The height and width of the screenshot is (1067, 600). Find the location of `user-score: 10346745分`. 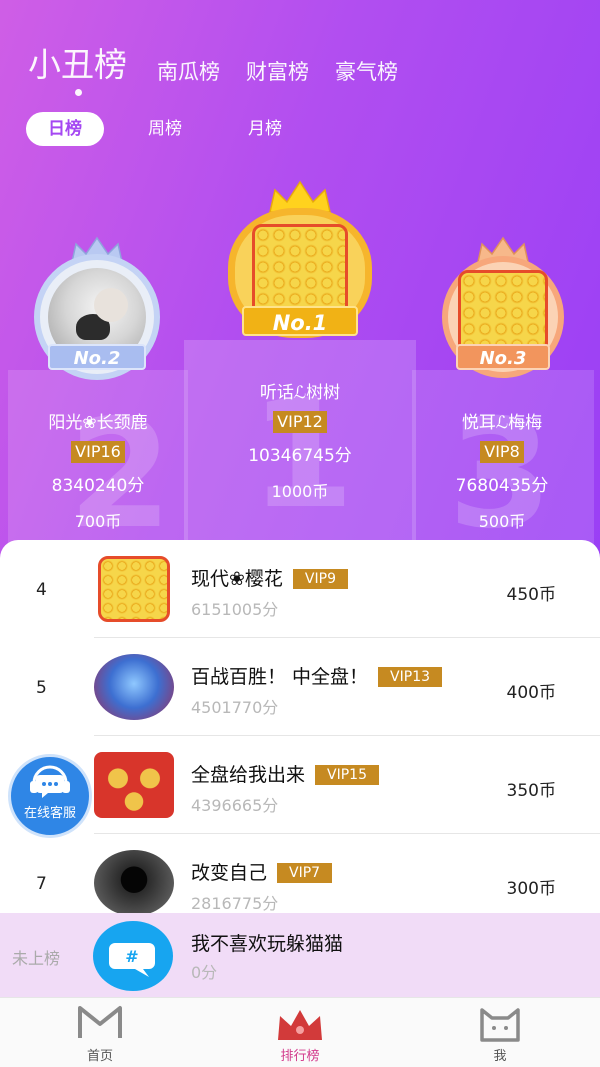

user-score: 10346745分 is located at coordinates (300, 456).